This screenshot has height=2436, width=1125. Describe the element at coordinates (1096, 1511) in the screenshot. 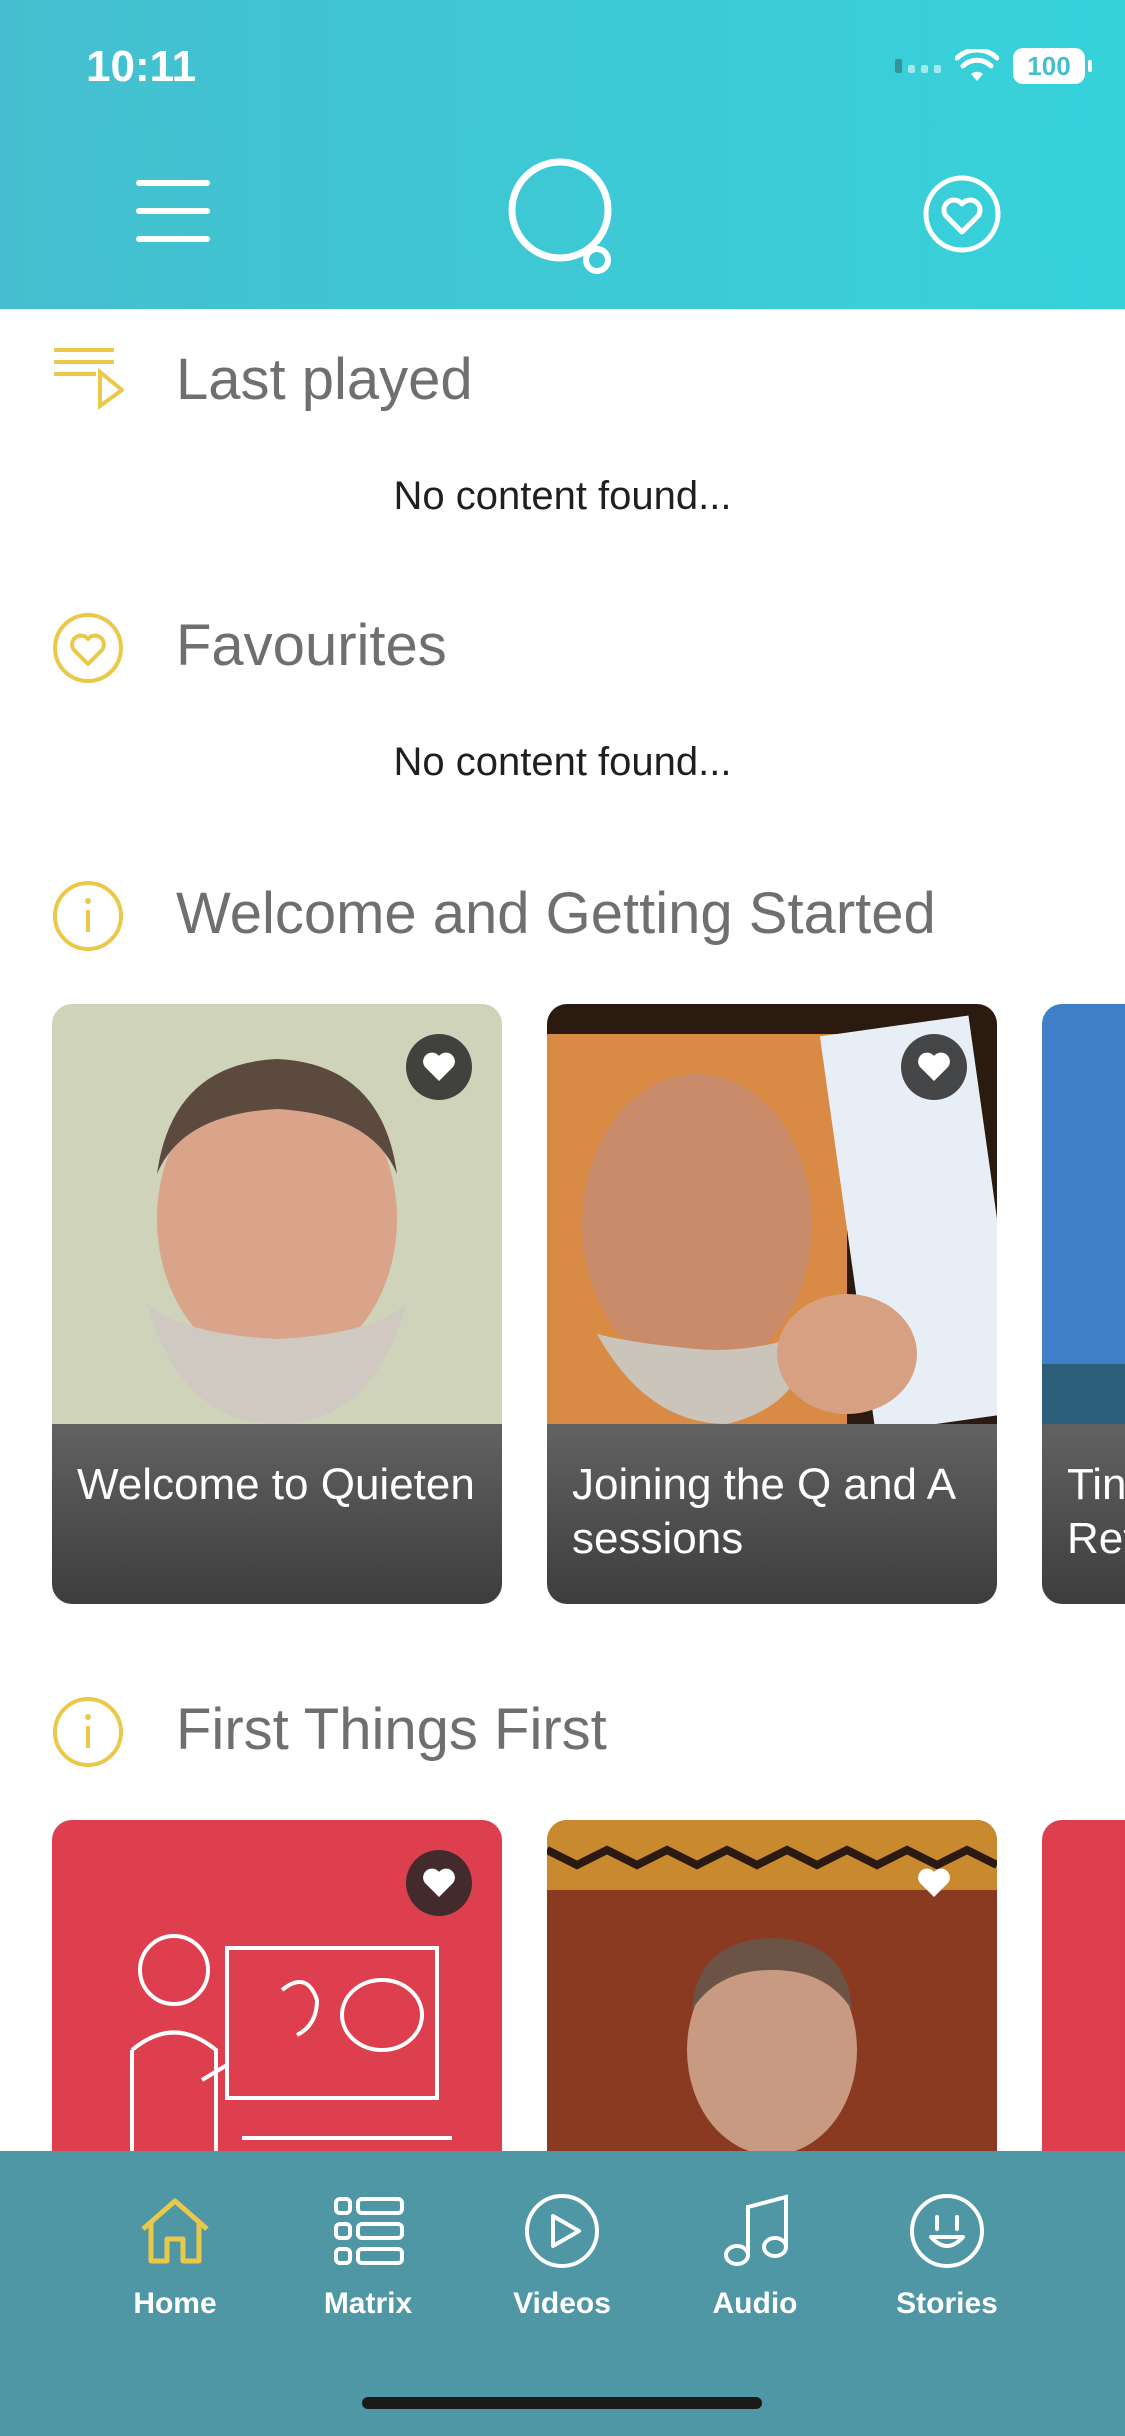

I see `card-title: Tin Ret` at that location.